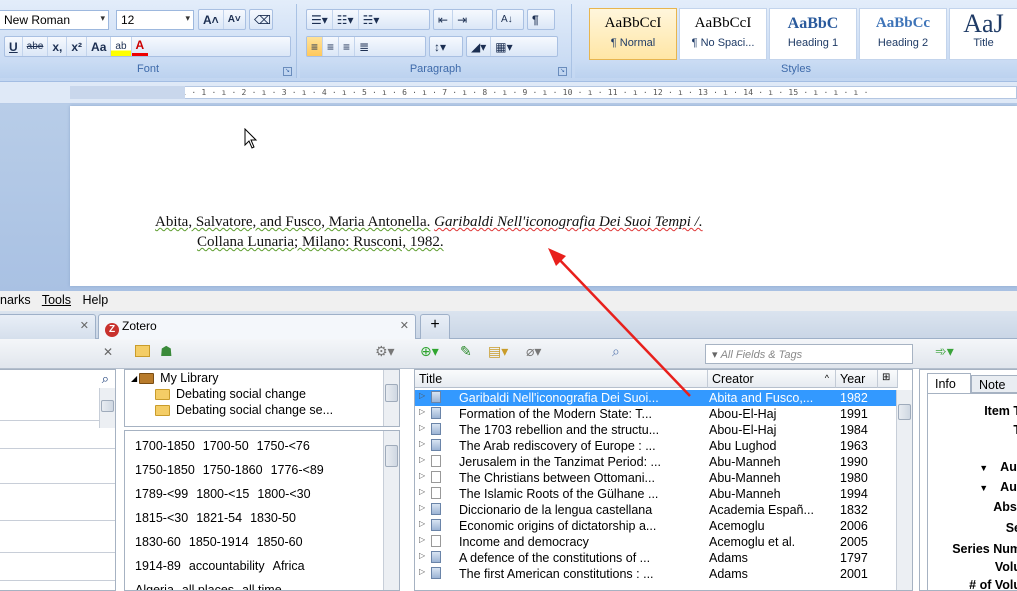  I want to click on locate-icon: ➾▾, so click(944, 351).